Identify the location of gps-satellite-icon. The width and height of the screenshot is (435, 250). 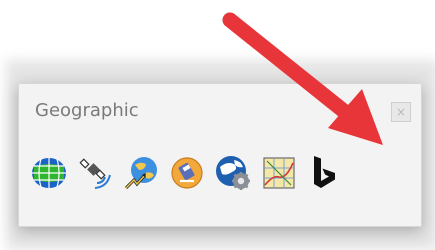
(95, 173).